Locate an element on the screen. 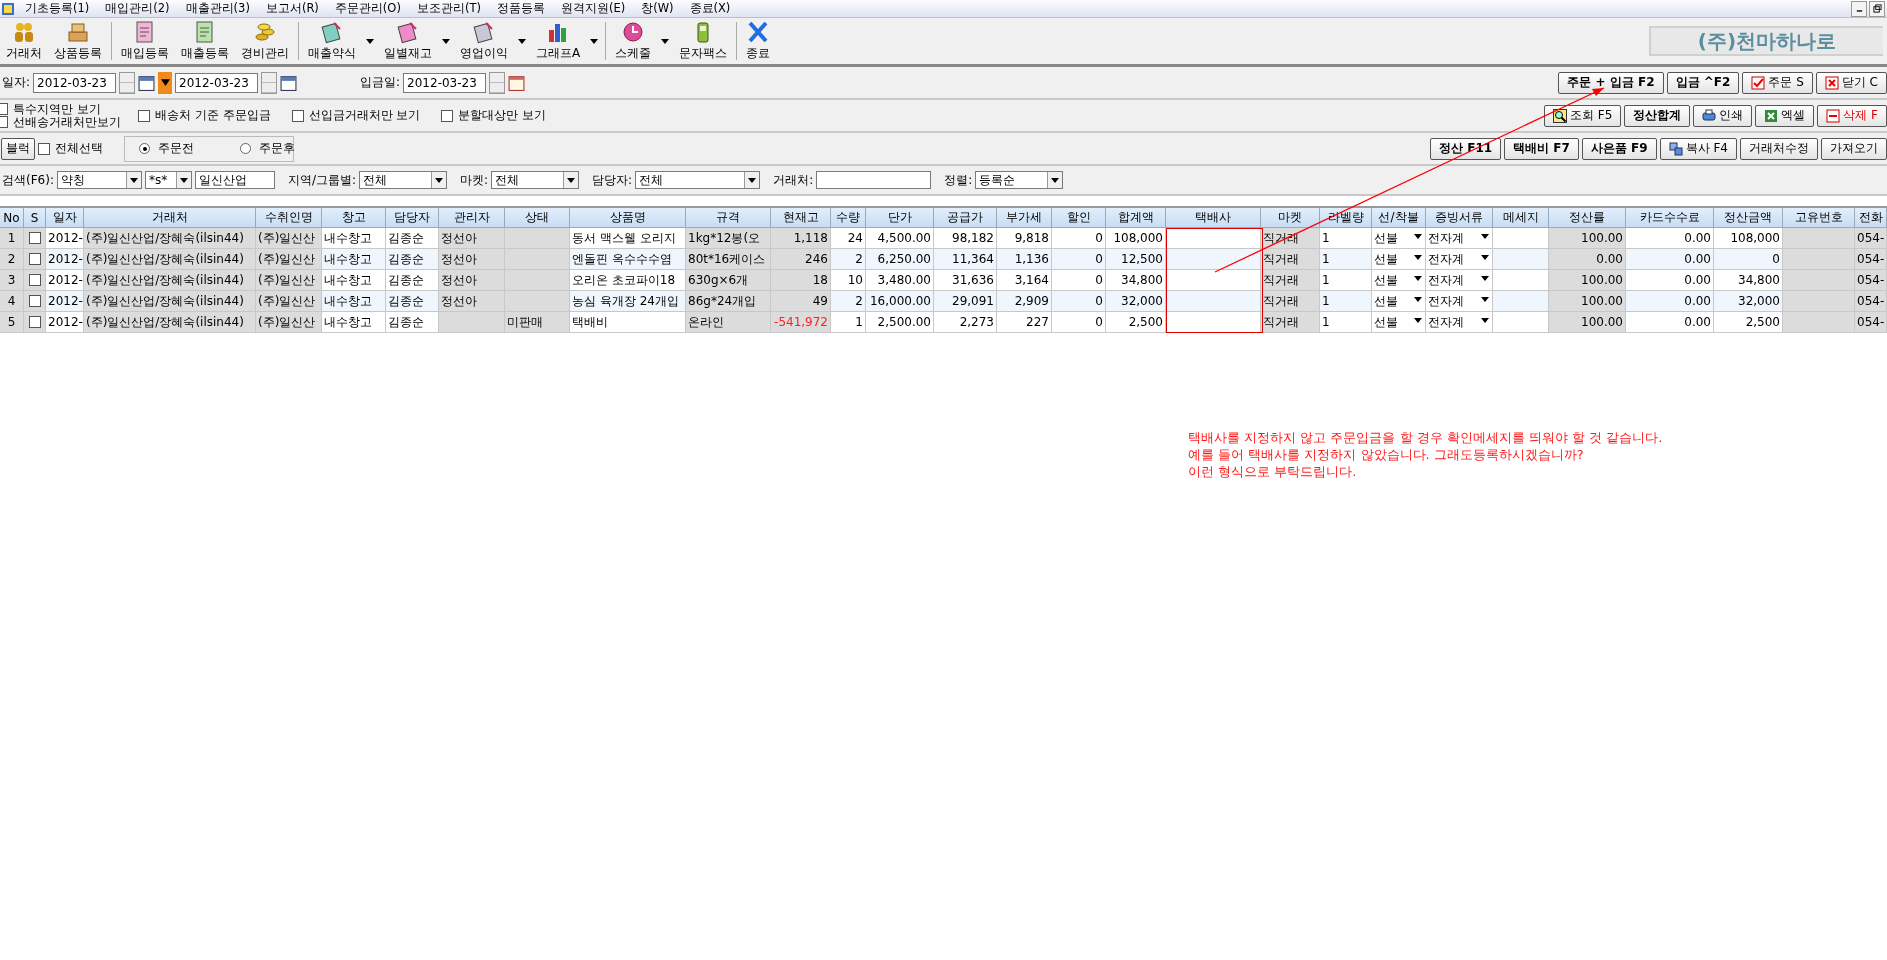 The image size is (1887, 960). toolbar-button: 종료 is located at coordinates (758, 41).